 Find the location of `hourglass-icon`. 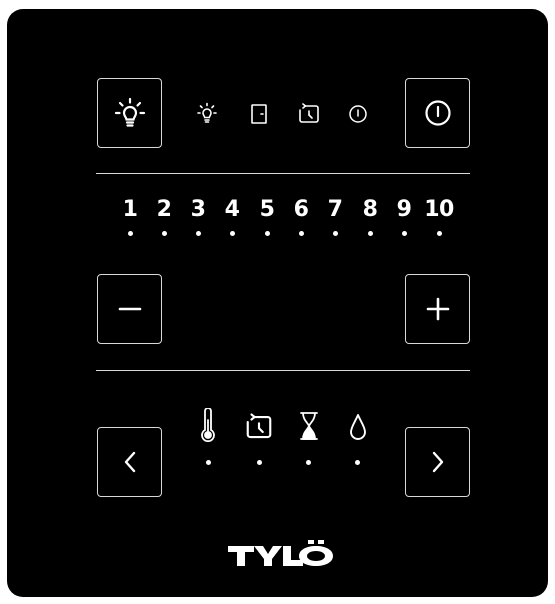

hourglass-icon is located at coordinates (309, 426).